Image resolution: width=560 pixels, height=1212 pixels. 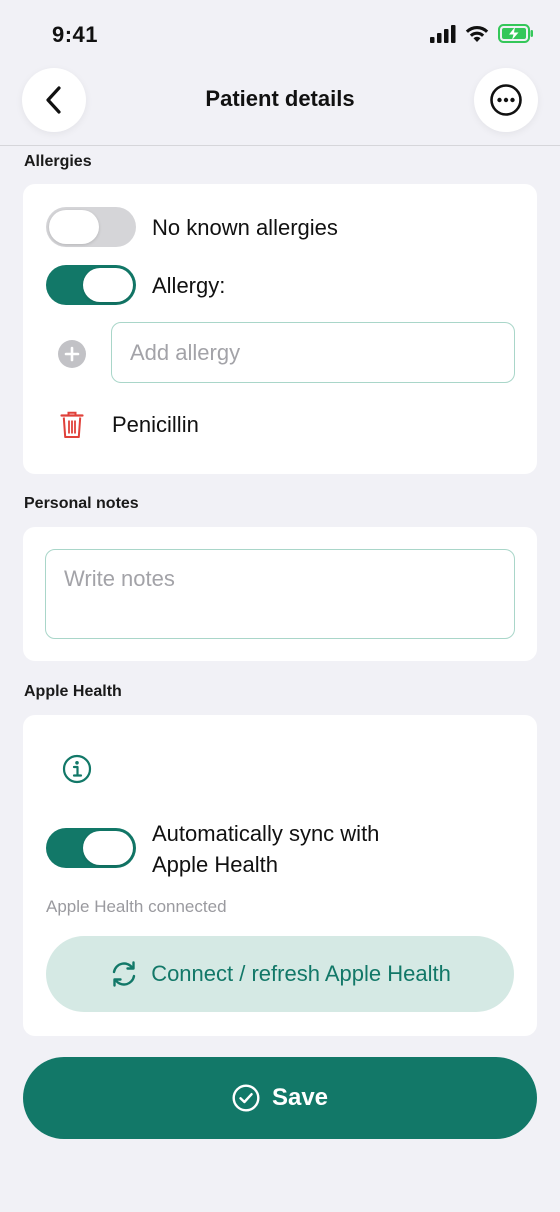 I want to click on delete-allergy-button, so click(x=72, y=427).